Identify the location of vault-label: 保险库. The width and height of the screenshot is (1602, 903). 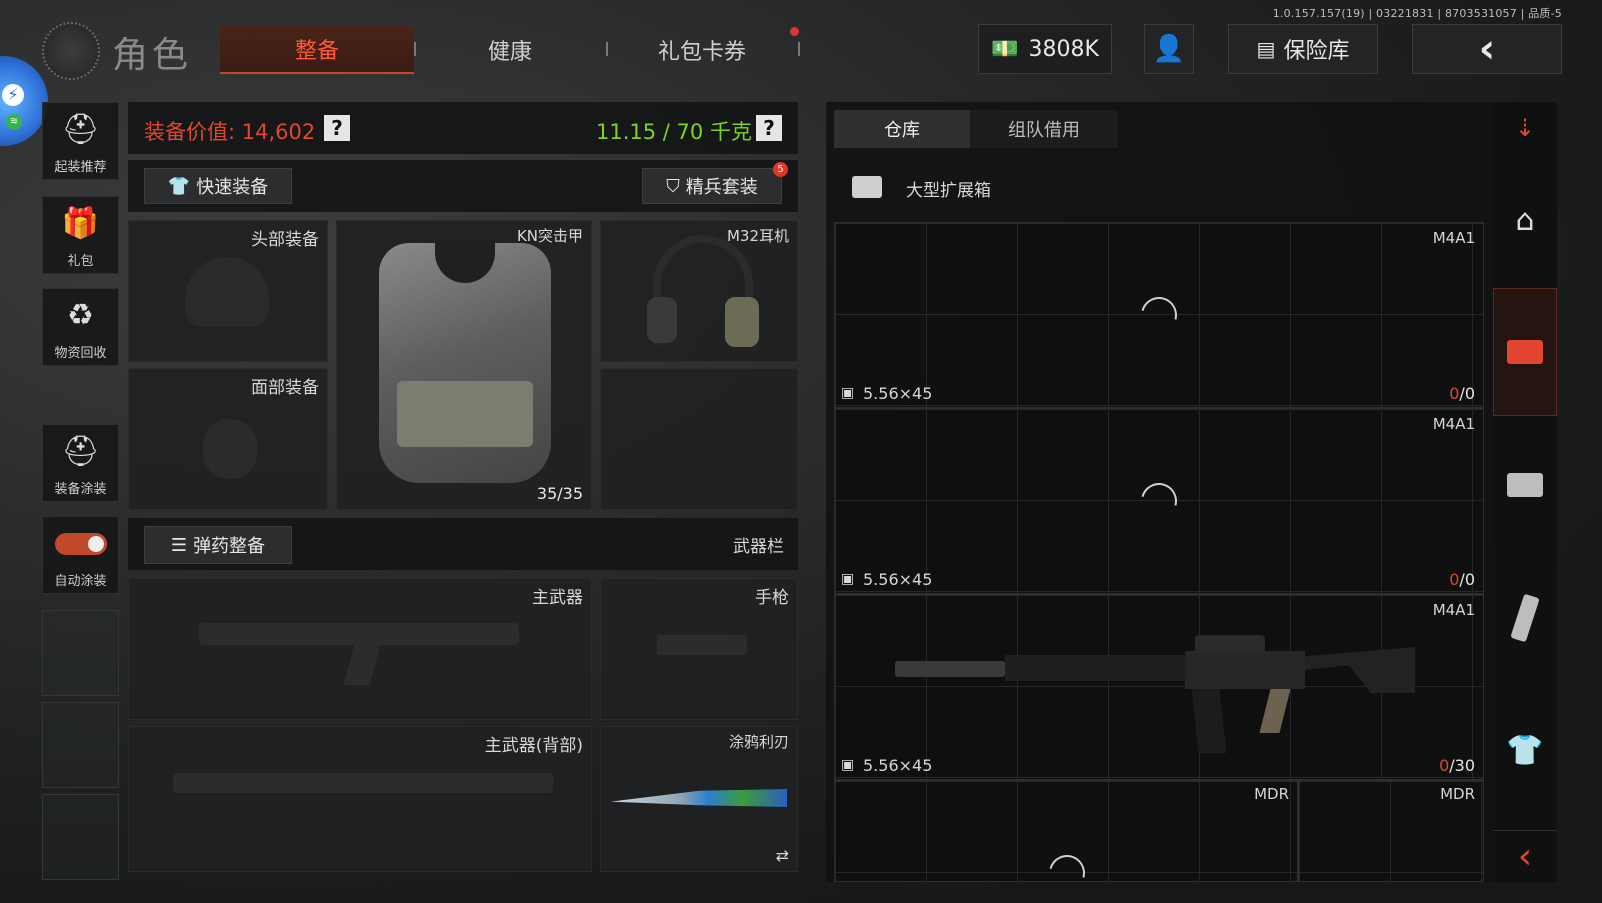
(1316, 51).